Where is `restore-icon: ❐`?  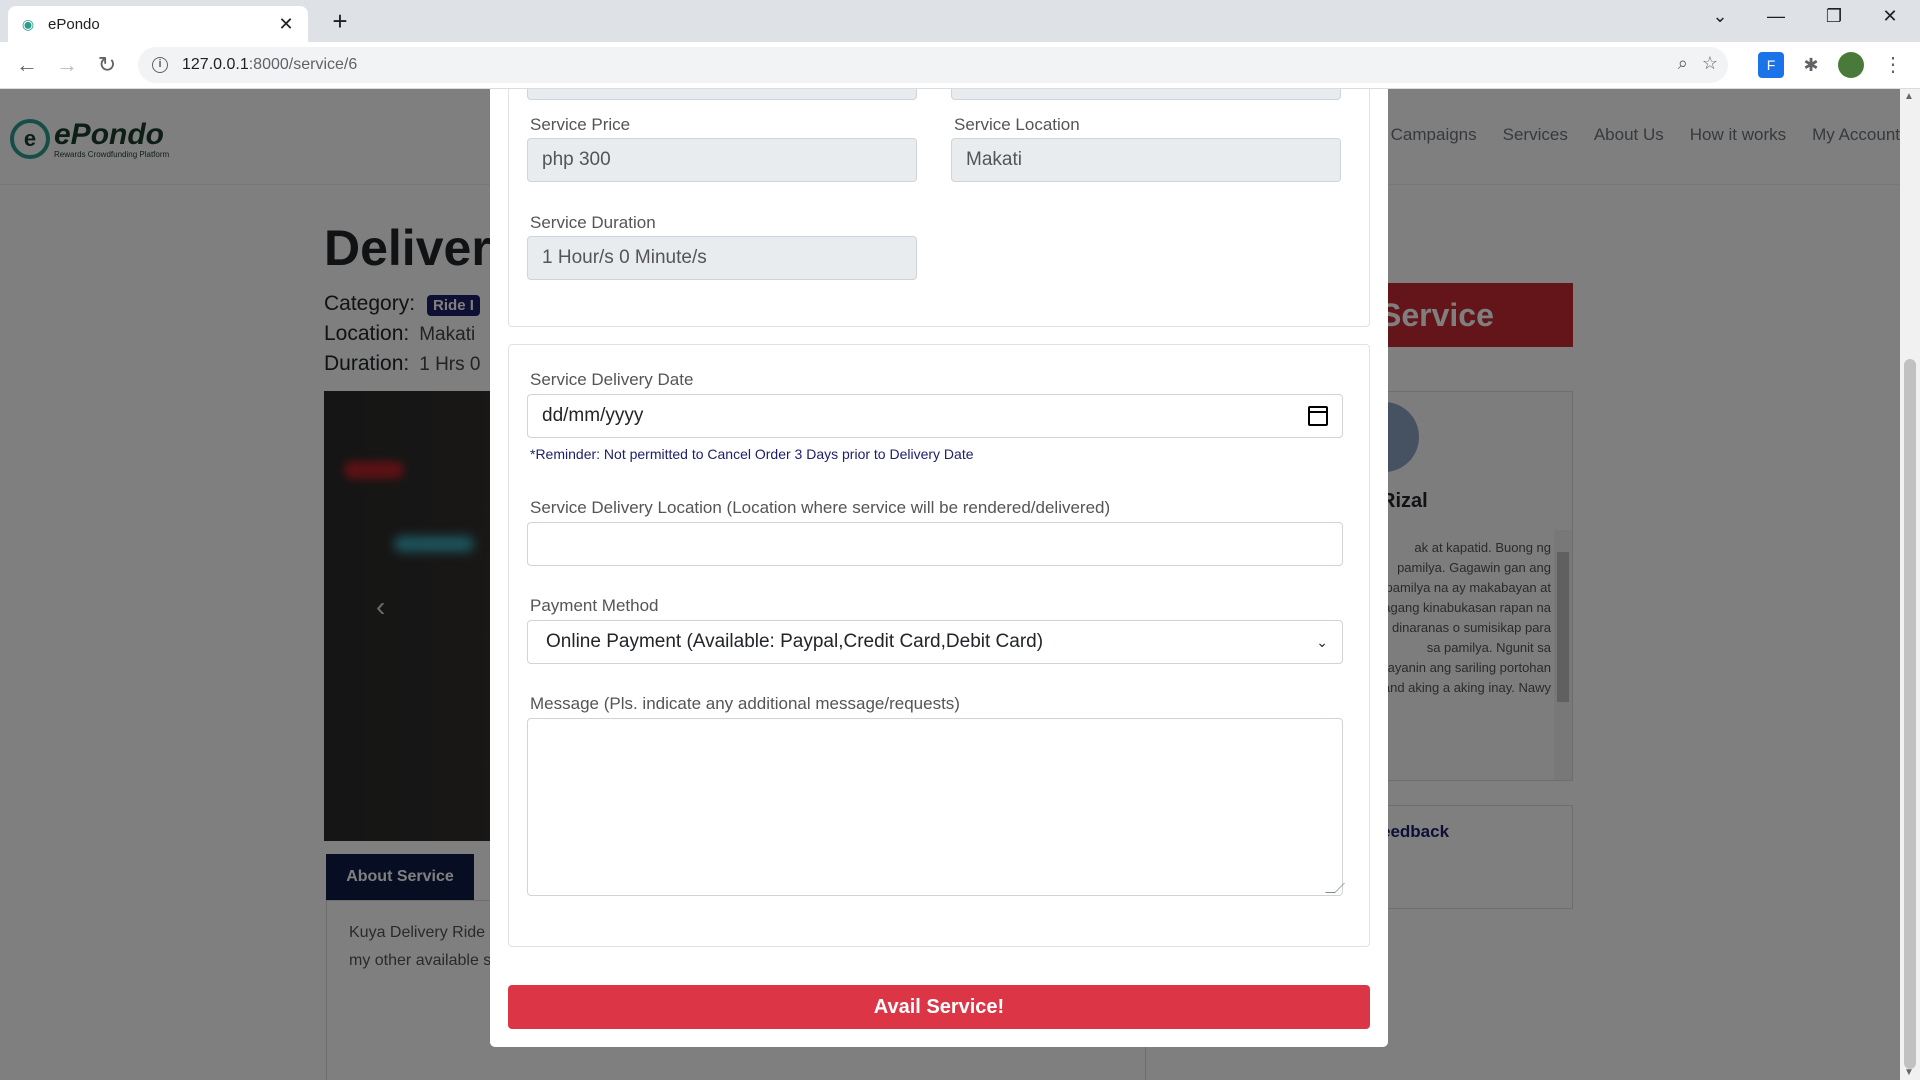
restore-icon: ❐ is located at coordinates (1834, 16).